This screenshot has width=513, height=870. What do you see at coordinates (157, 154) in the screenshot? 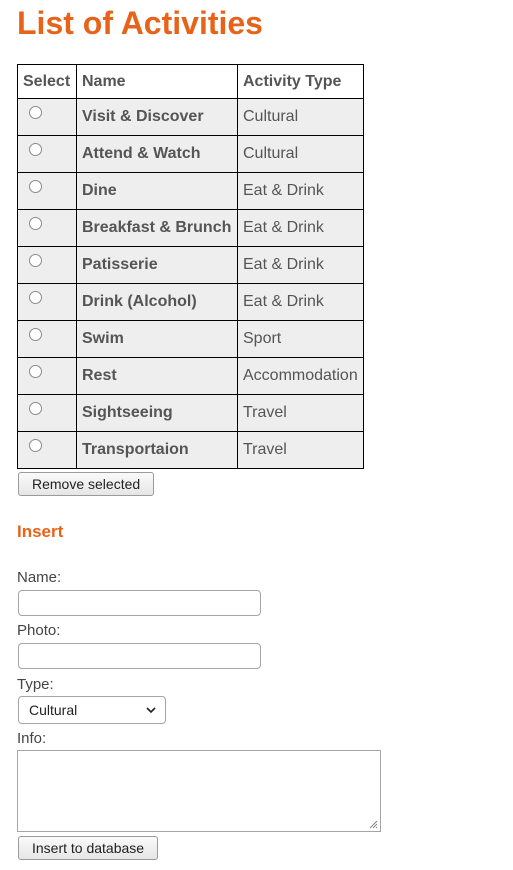
I see `activity-name: Attend & Watch` at bounding box center [157, 154].